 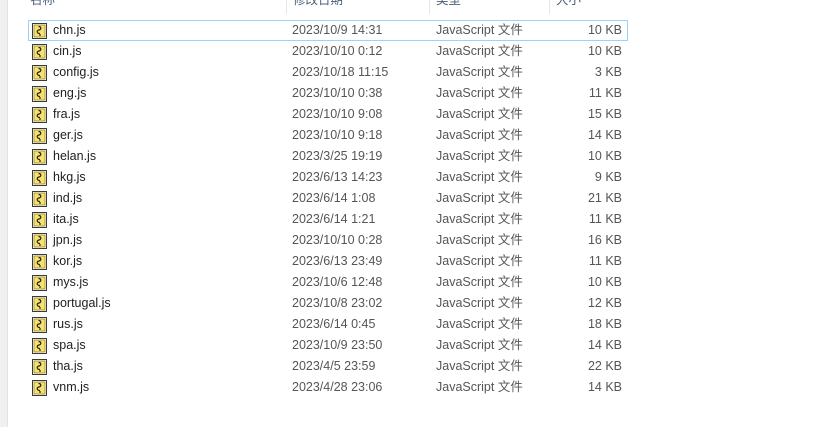 What do you see at coordinates (337, 387) in the screenshot?
I see `file-date-modified: 2023/4/28 23:06` at bounding box center [337, 387].